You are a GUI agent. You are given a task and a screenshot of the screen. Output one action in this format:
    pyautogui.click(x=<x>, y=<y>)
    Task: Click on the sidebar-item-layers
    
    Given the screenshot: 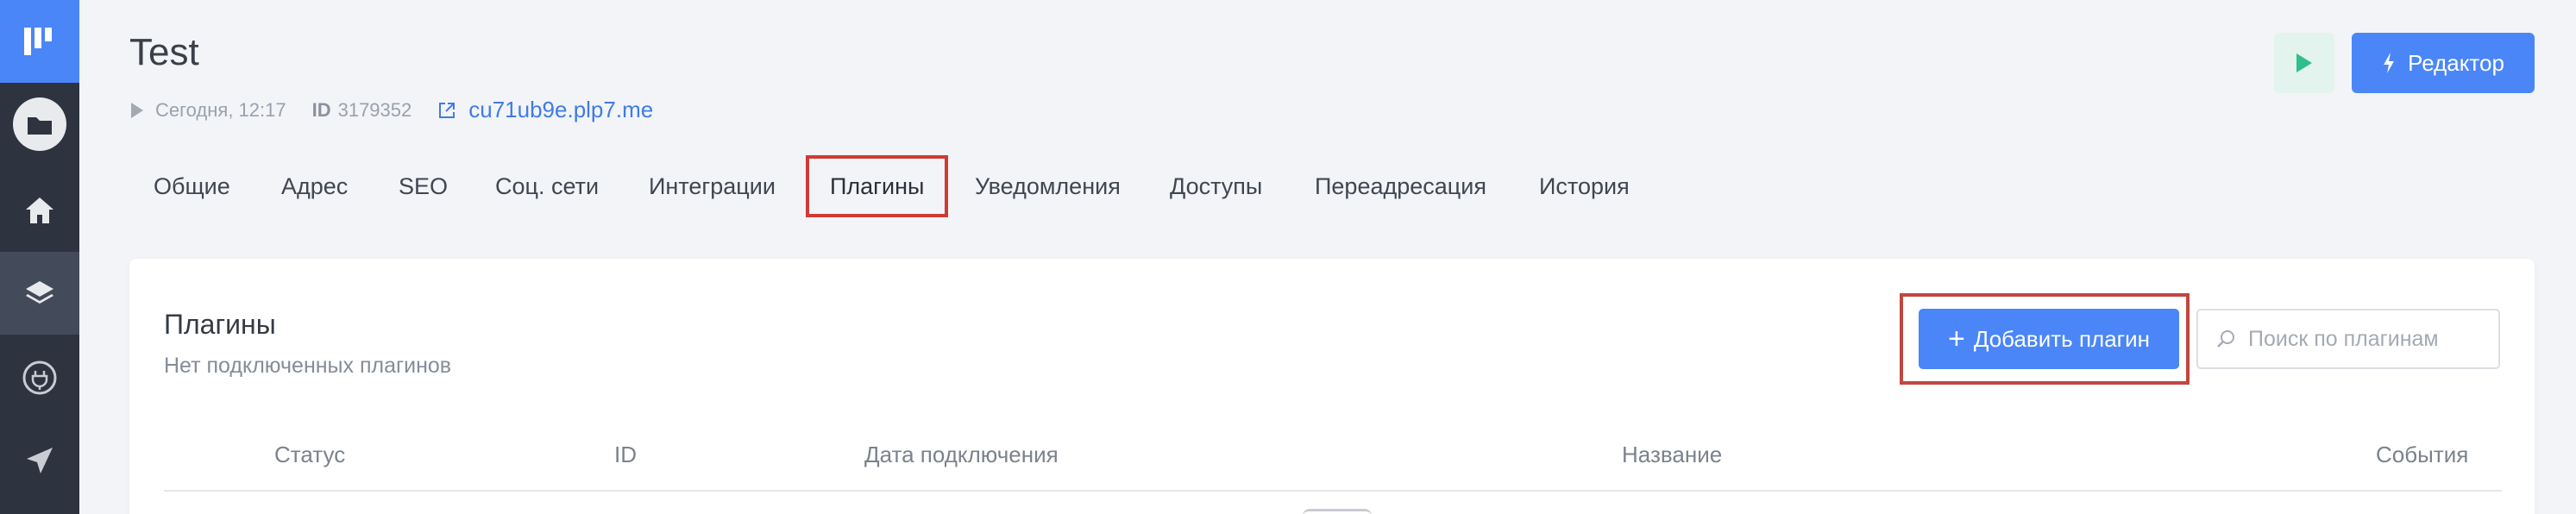 What is the action you would take?
    pyautogui.click(x=39, y=293)
    